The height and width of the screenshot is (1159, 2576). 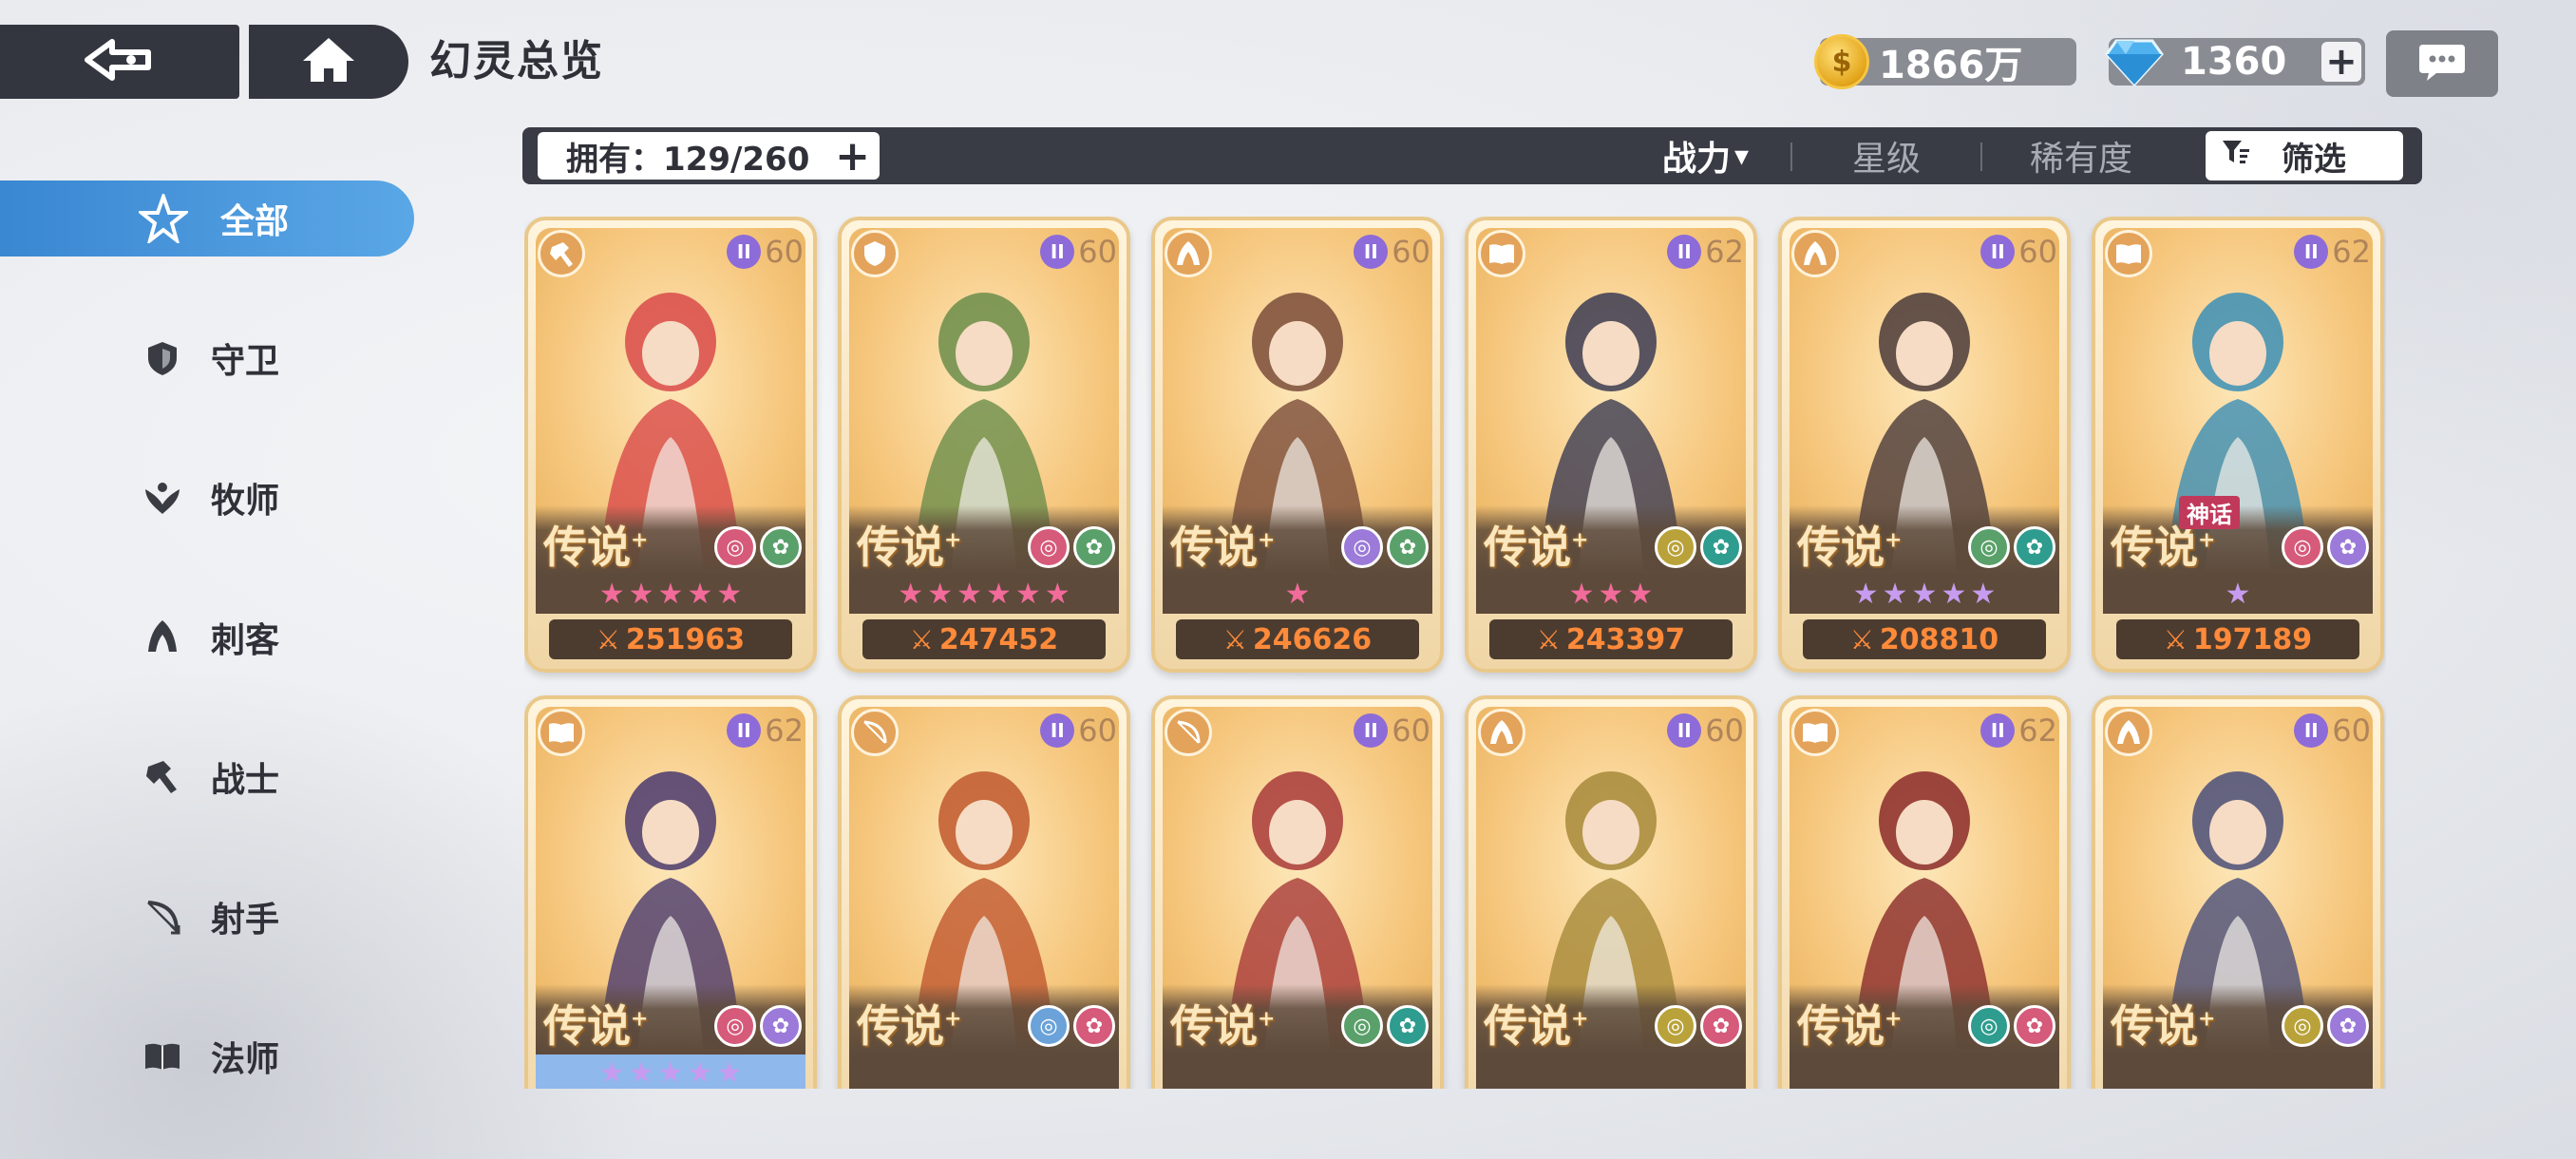 What do you see at coordinates (1886, 156) in the screenshot?
I see `sort-by-star: 星级` at bounding box center [1886, 156].